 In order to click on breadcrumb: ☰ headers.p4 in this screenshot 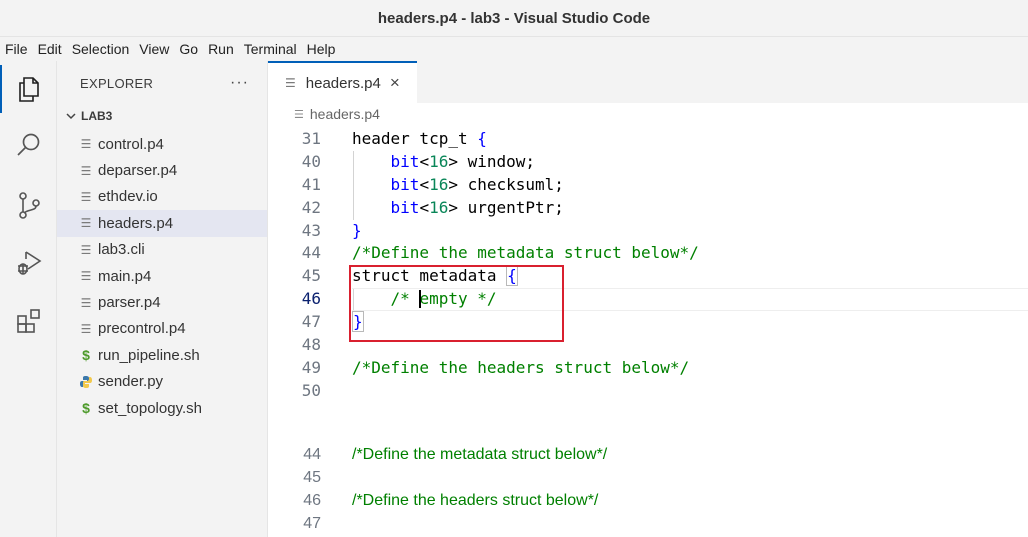, I will do `click(648, 114)`.